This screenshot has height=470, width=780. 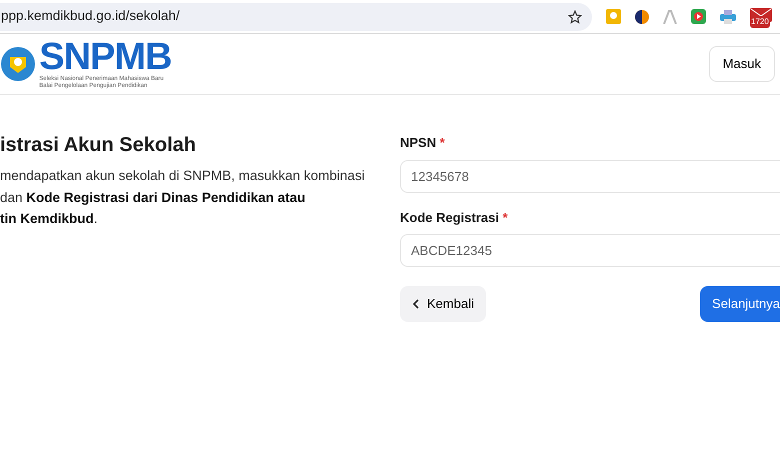 What do you see at coordinates (418, 142) in the screenshot?
I see `field-label: NPSN` at bounding box center [418, 142].